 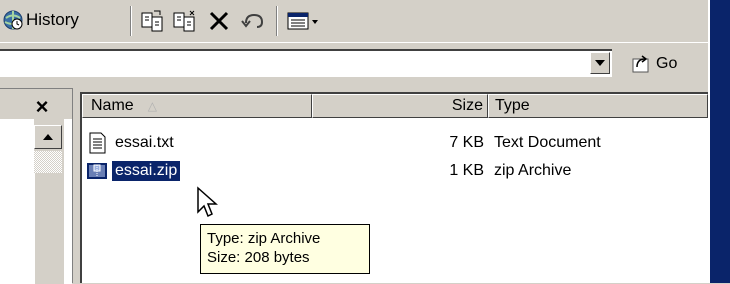 I want to click on folders-pane: ×, so click(x=36, y=186).